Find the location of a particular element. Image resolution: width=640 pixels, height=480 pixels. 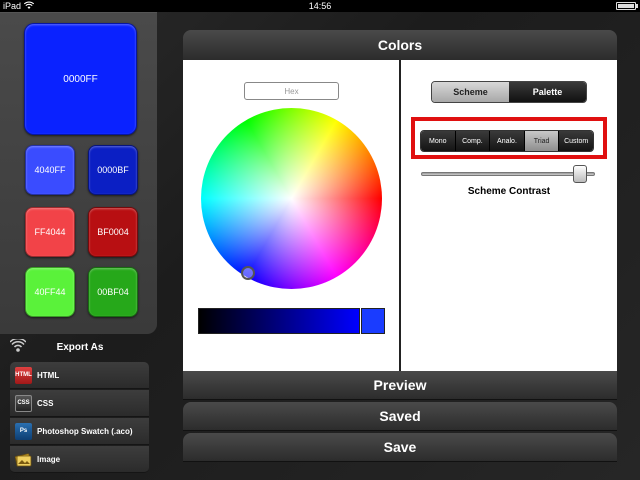

swatch-3: FF4044 is located at coordinates (50, 232).